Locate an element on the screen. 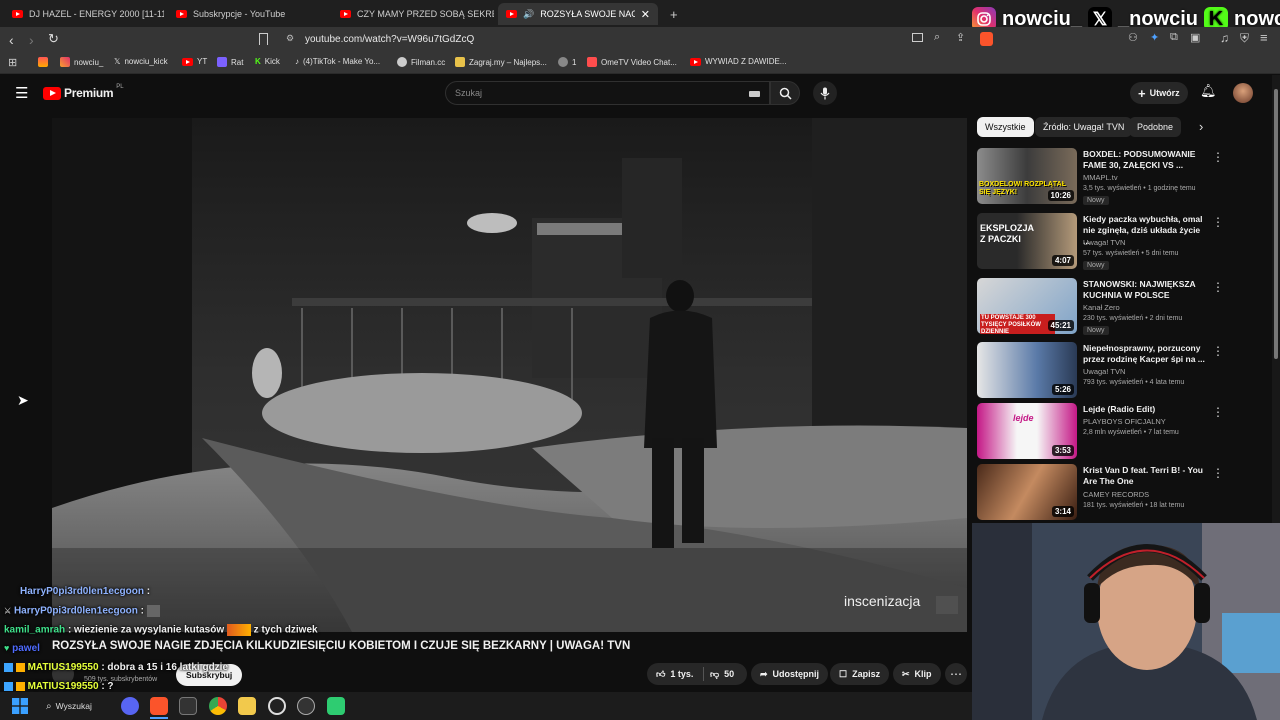 This screenshot has width=1280, height=720. recommendation-meta: 793 tys. wyświetleń • 4 lata temu is located at coordinates (1134, 382).